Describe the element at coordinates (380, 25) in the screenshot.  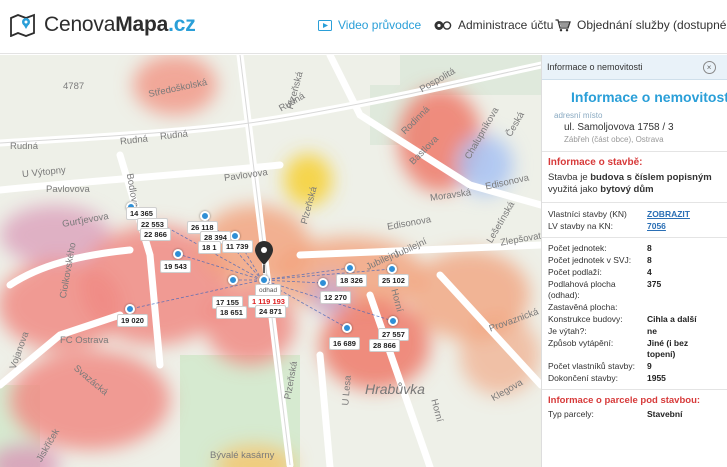
I see `nav-video-label: Video průvodce` at that location.